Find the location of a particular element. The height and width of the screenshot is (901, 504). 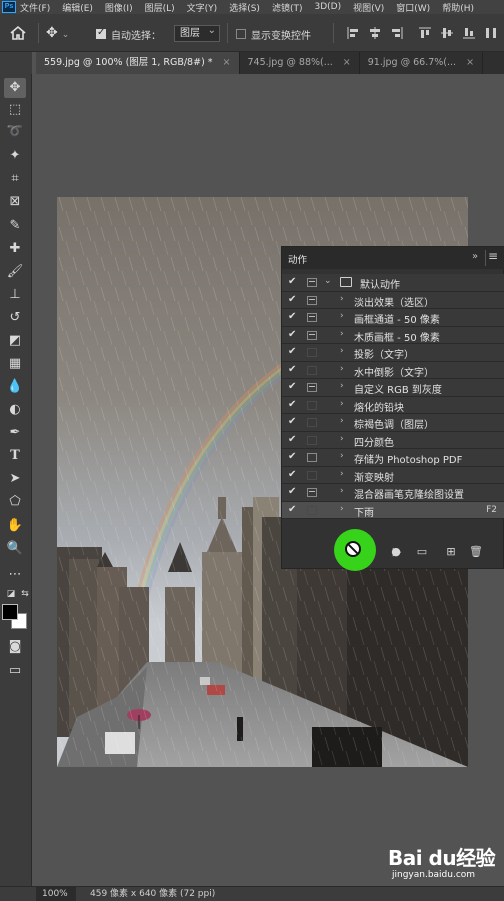

auto-select-checkbox is located at coordinates (101, 33).